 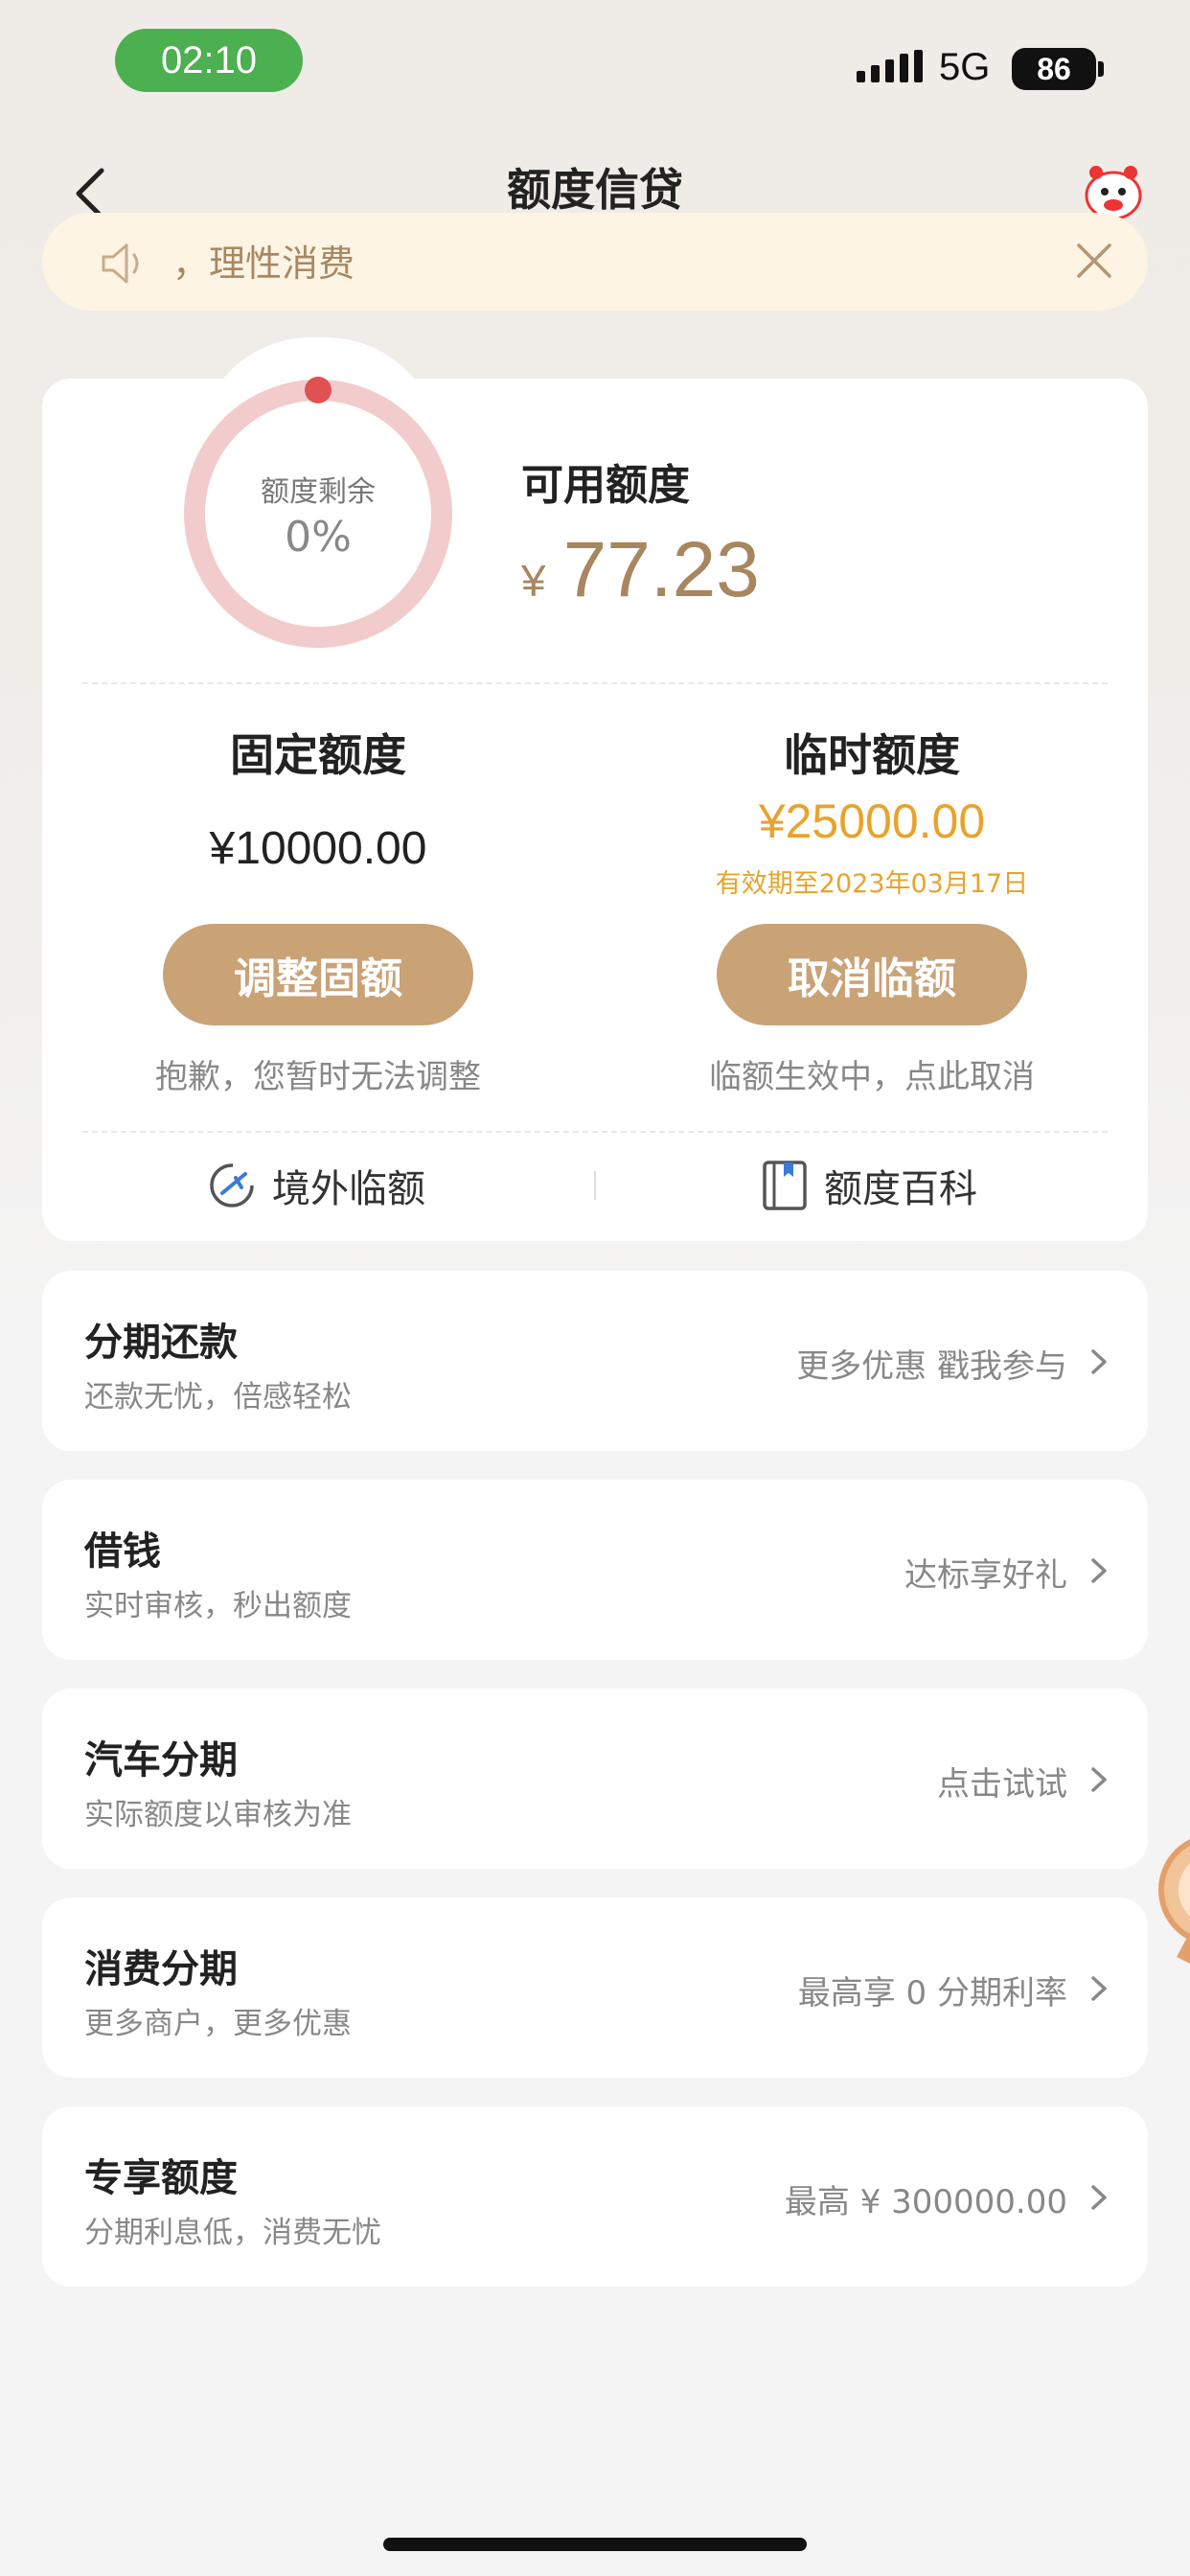 What do you see at coordinates (264, 263) in the screenshot?
I see `notice-text: ，理性消费` at bounding box center [264, 263].